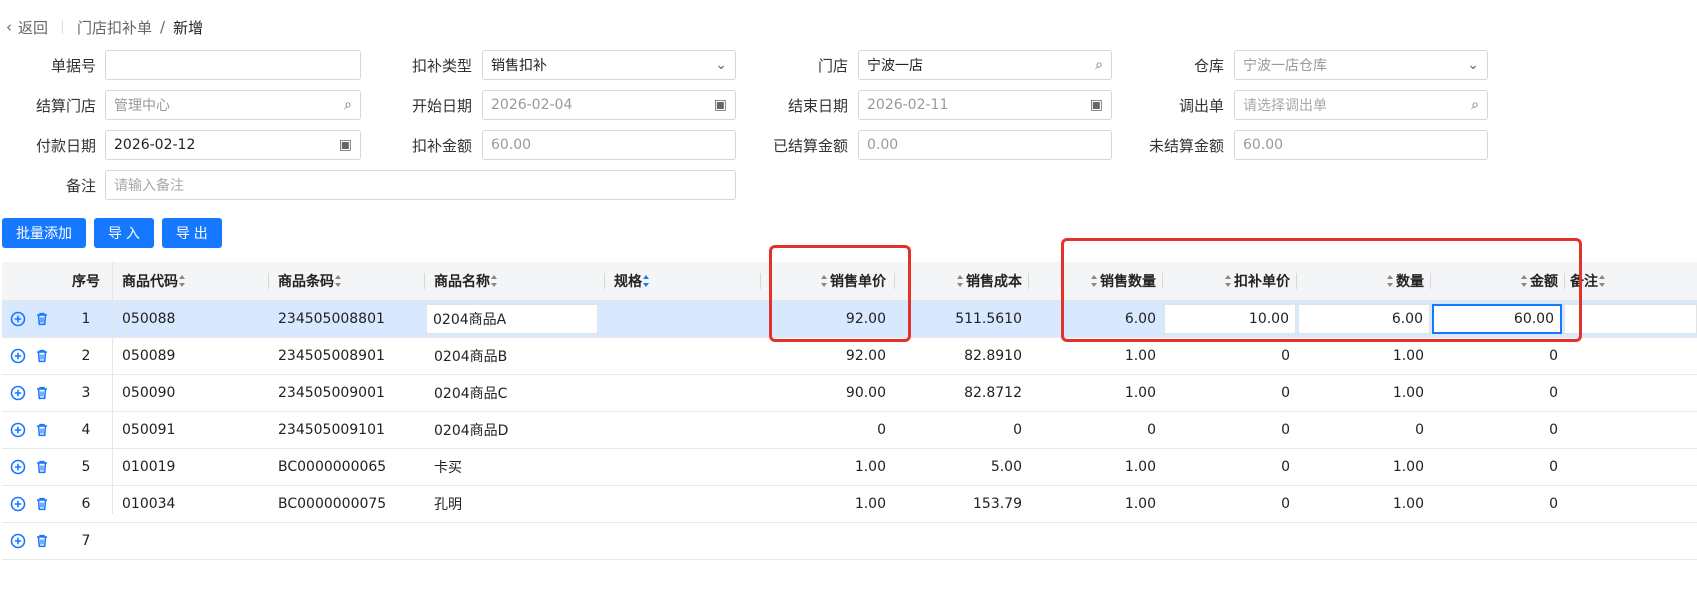  I want to click on warehouse-select: 宁波一店仓库 ⌄, so click(1361, 65).